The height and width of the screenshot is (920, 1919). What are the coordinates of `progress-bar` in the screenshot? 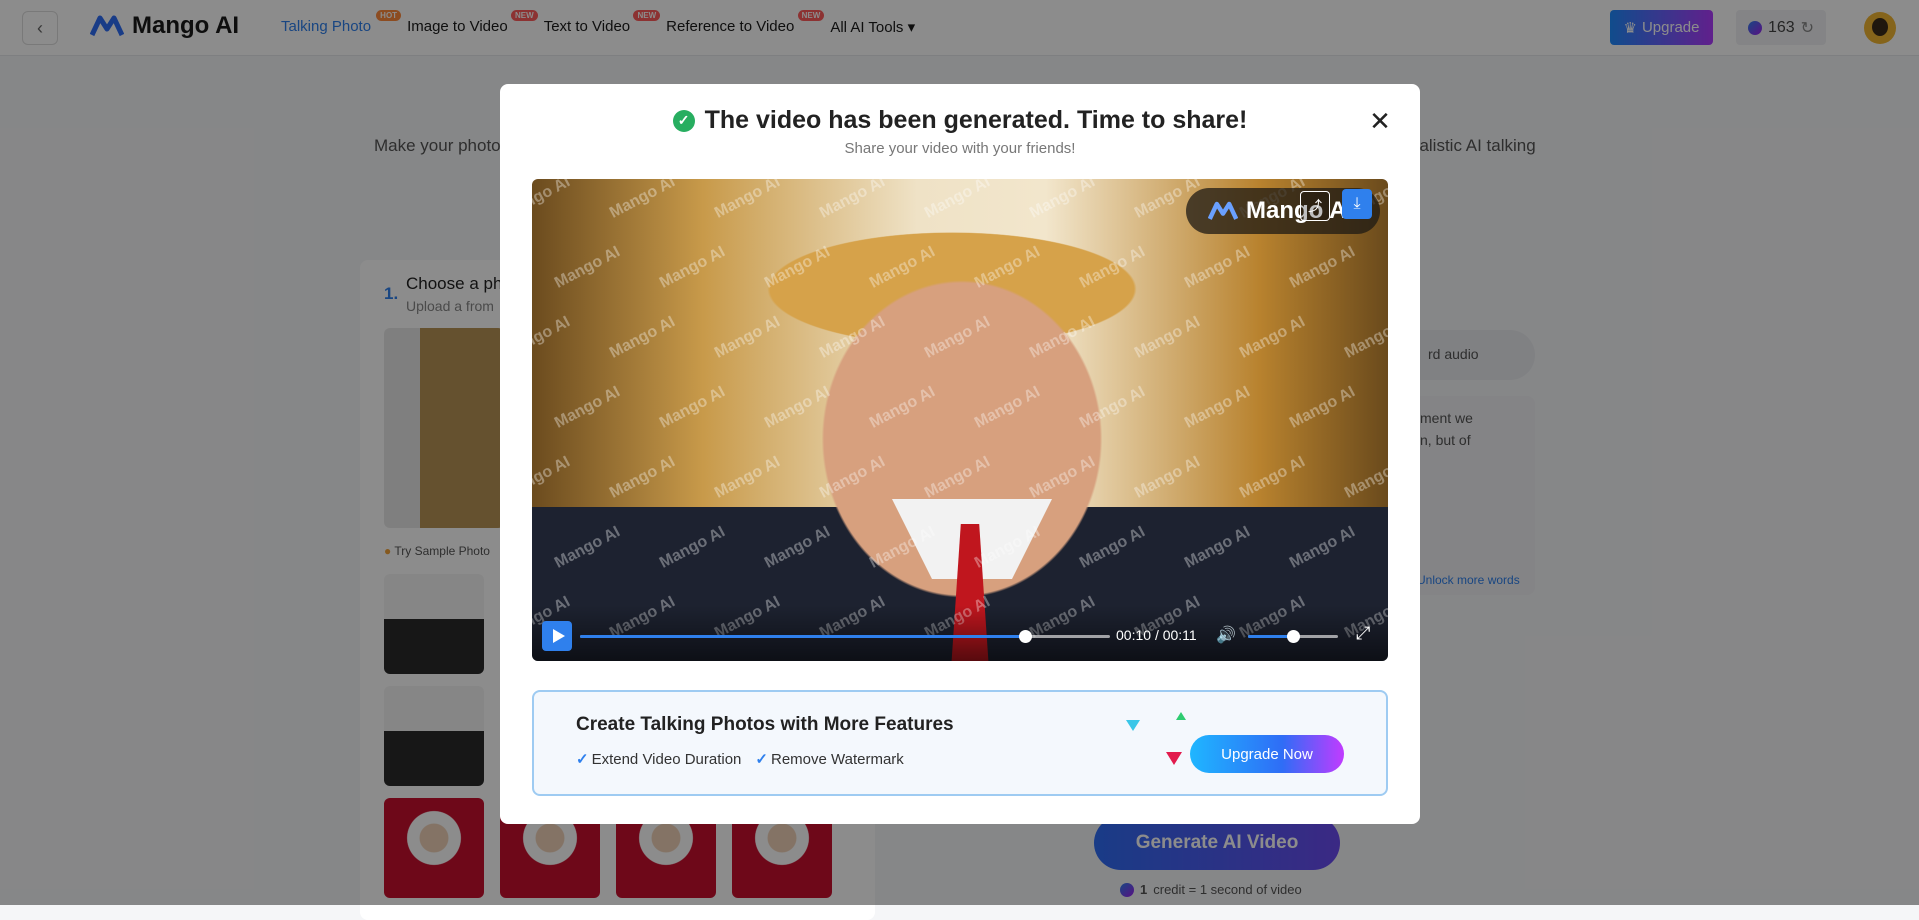 It's located at (845, 636).